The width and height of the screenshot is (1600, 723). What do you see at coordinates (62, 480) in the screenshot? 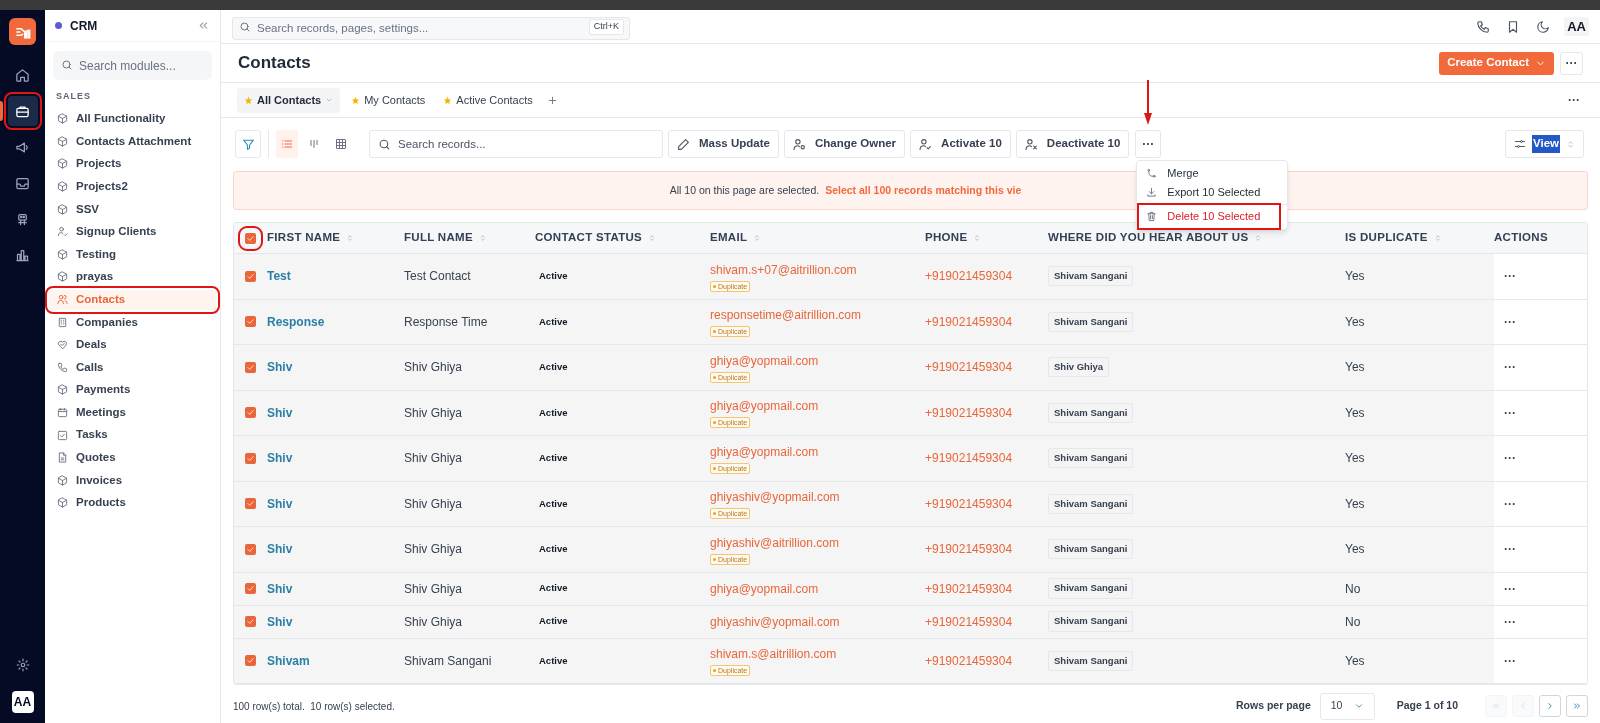
I see `cube-icon` at bounding box center [62, 480].